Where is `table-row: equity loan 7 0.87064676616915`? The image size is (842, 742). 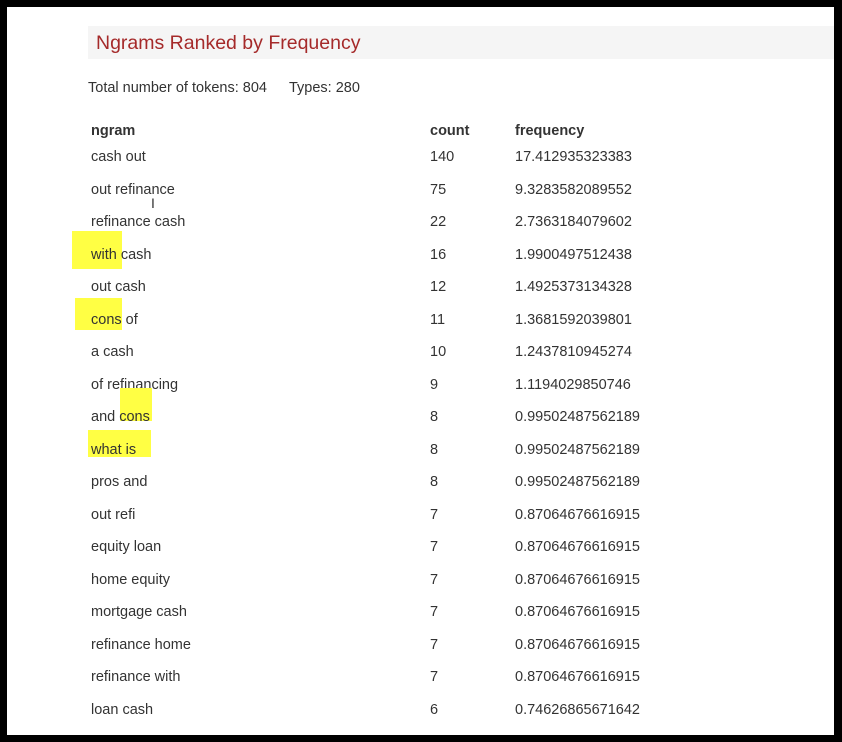 table-row: equity loan 7 0.87064676616915 is located at coordinates (391, 549).